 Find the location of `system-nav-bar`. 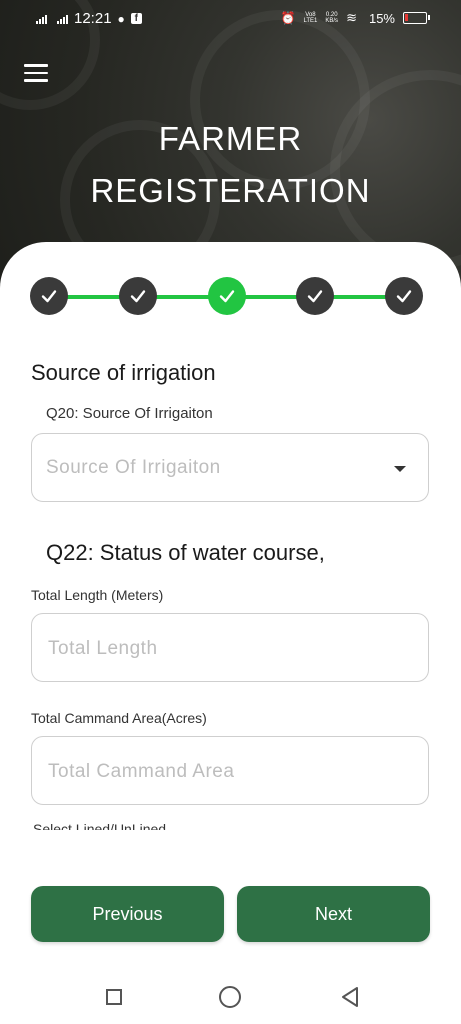

system-nav-bar is located at coordinates (230, 997).